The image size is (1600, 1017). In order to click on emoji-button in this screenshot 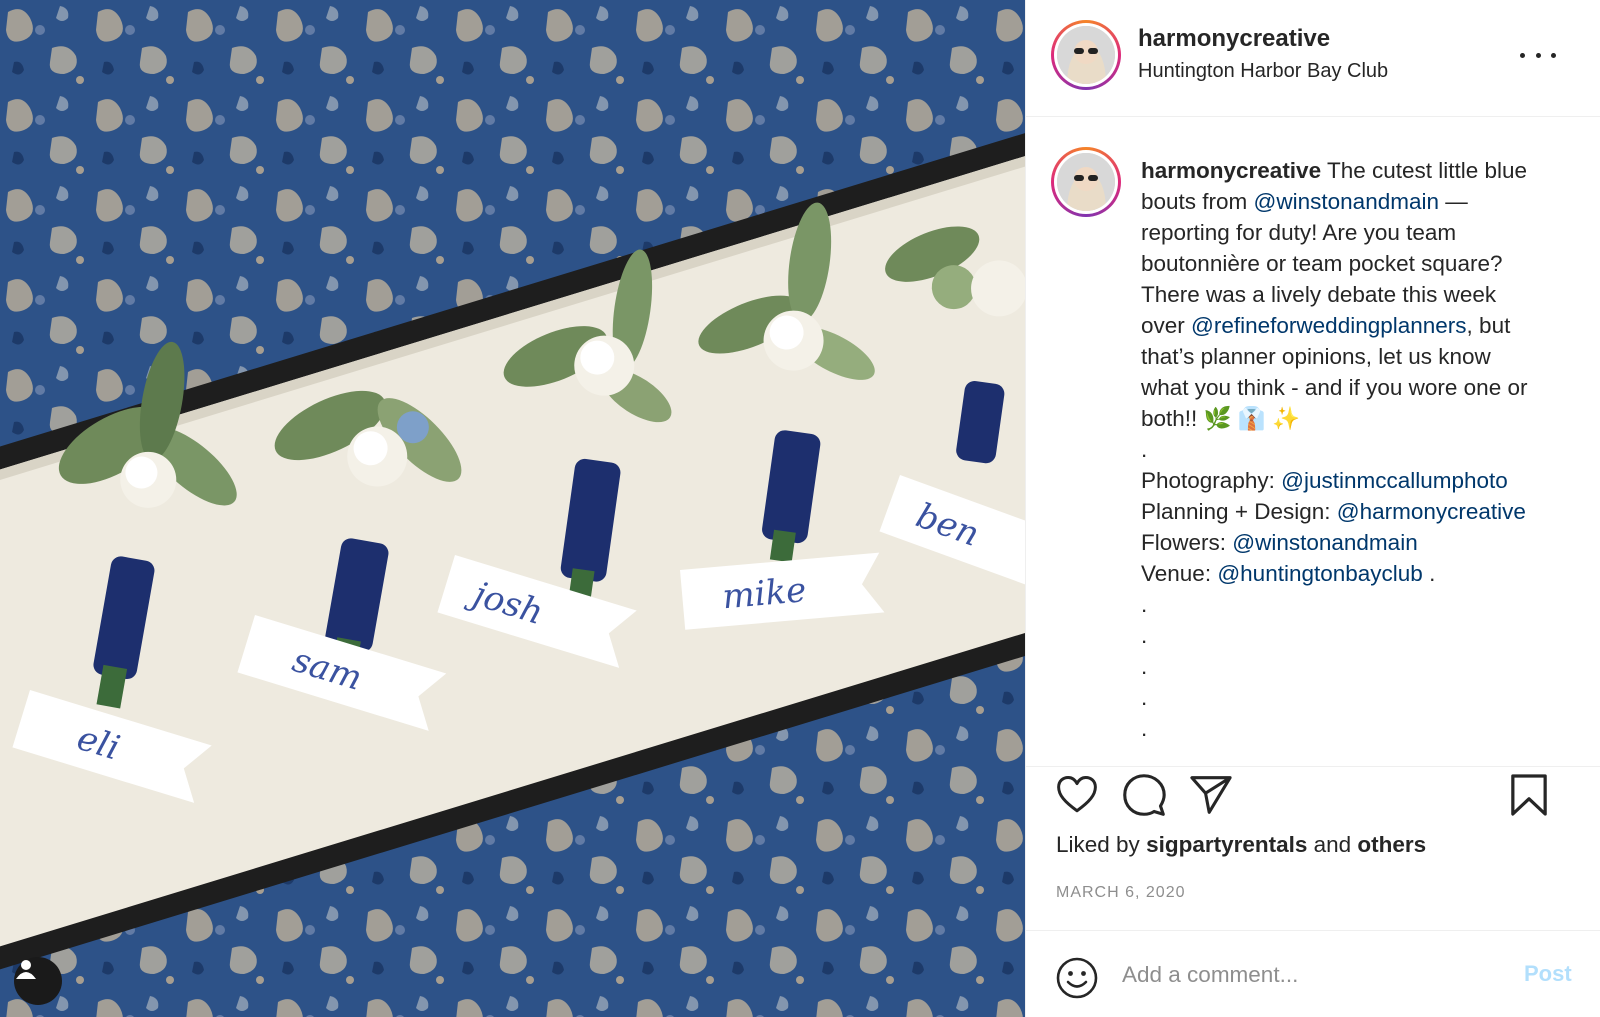, I will do `click(1077, 980)`.